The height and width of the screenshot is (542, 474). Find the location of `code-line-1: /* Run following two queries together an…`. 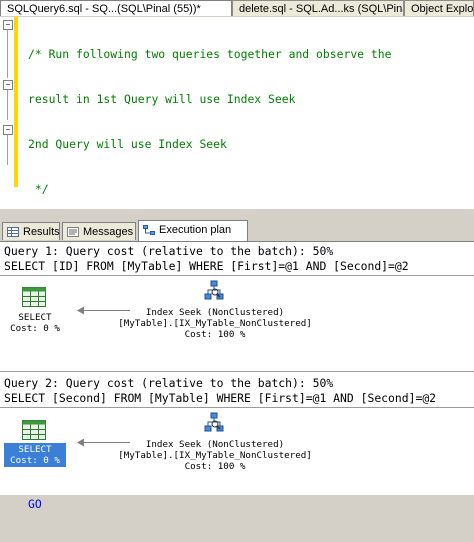

code-line-1: /* Run following two queries together an… is located at coordinates (210, 54).